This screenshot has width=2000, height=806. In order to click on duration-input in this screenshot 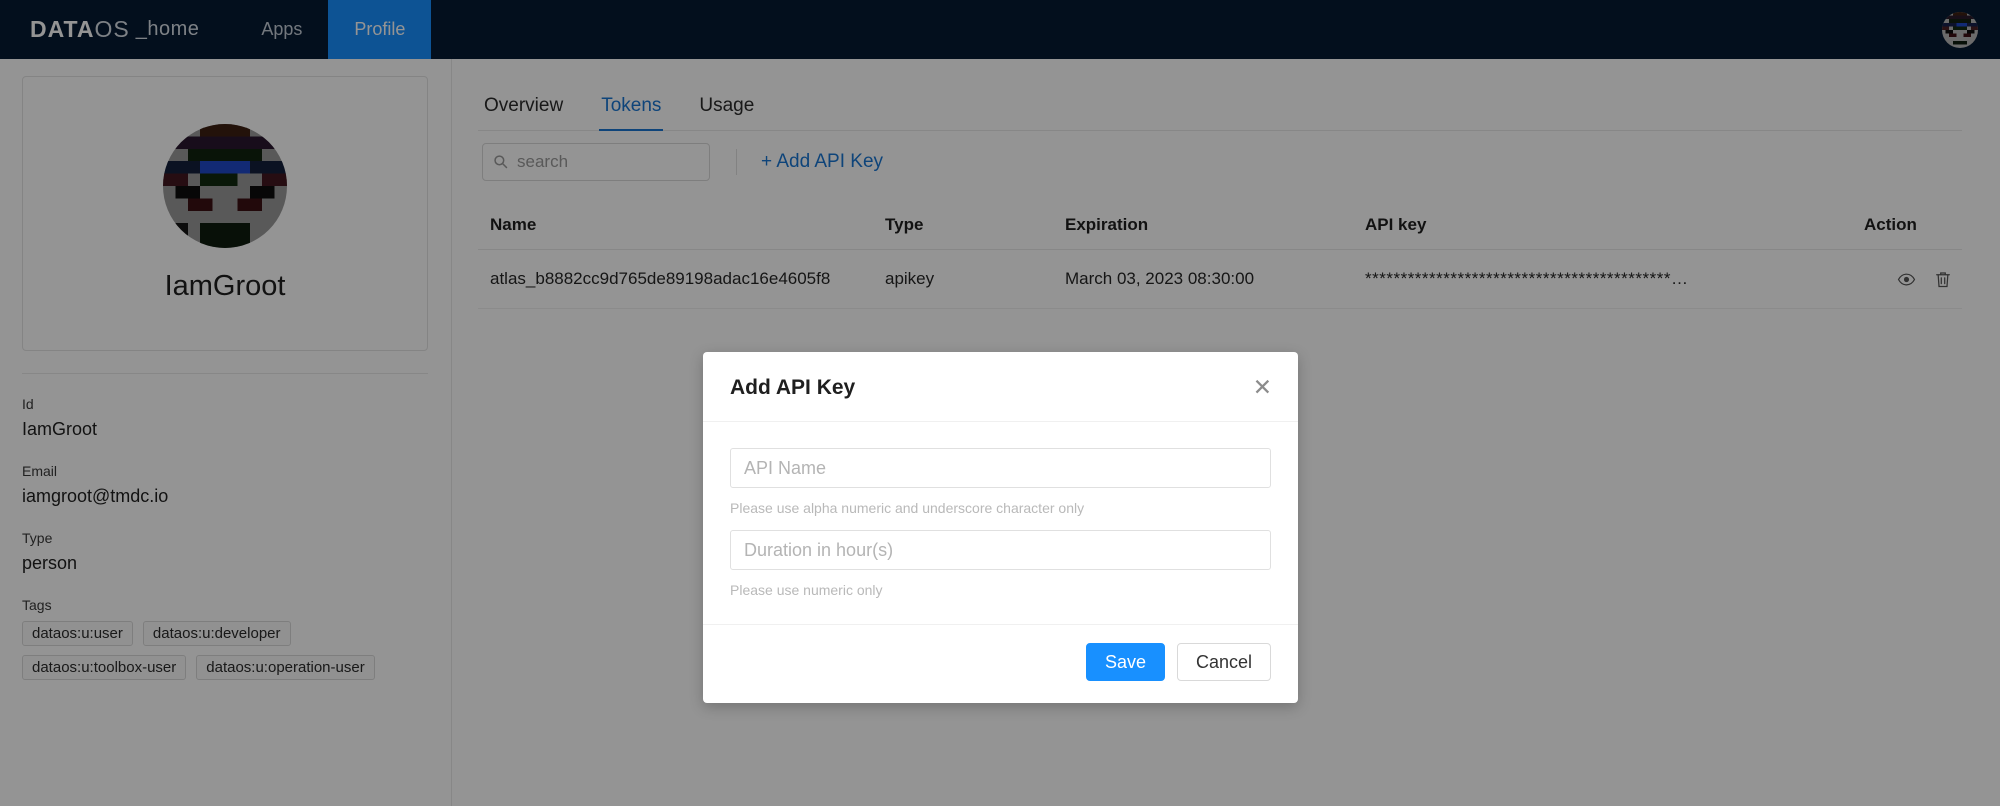, I will do `click(1000, 550)`.